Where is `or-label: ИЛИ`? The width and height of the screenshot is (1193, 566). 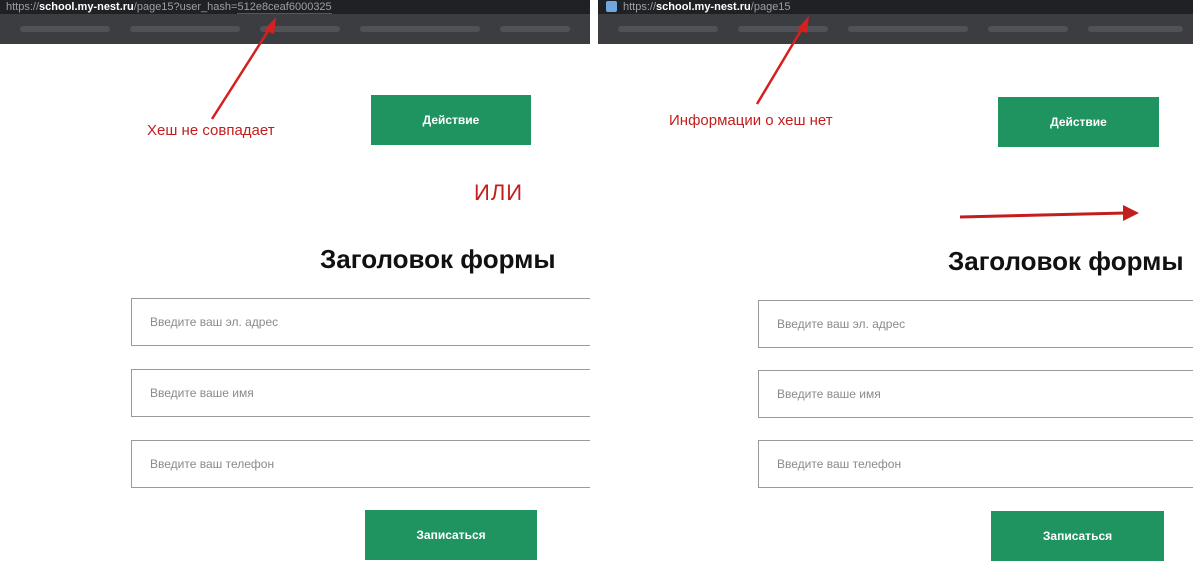
or-label: ИЛИ is located at coordinates (499, 192).